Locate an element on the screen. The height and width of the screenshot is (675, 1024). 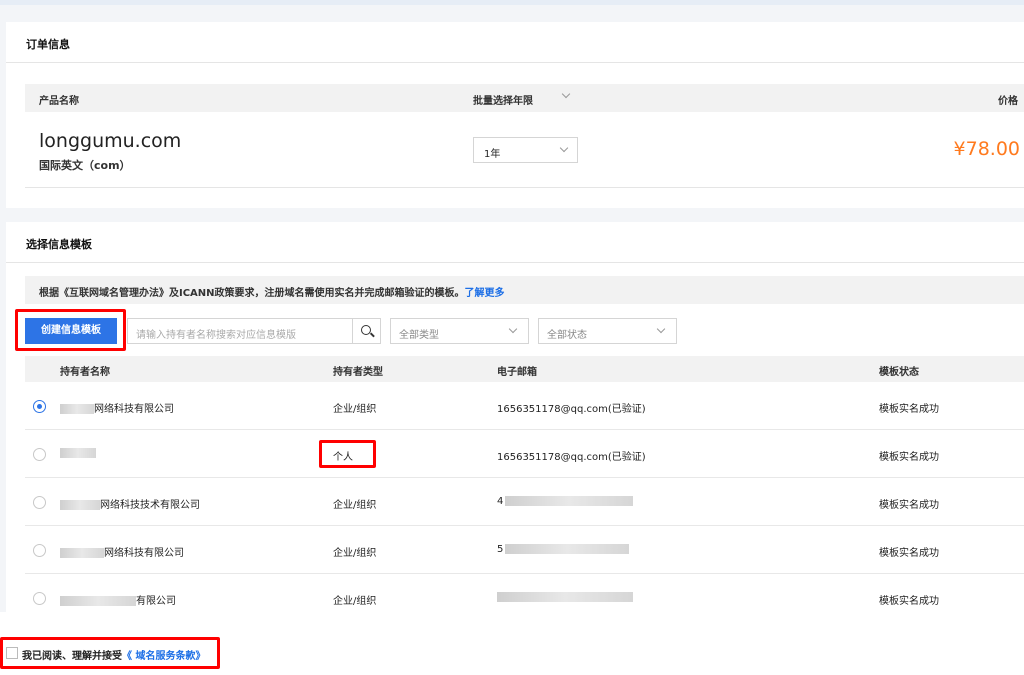
search-input: 请输入持有者名称搜索对应信息模版 is located at coordinates (216, 333).